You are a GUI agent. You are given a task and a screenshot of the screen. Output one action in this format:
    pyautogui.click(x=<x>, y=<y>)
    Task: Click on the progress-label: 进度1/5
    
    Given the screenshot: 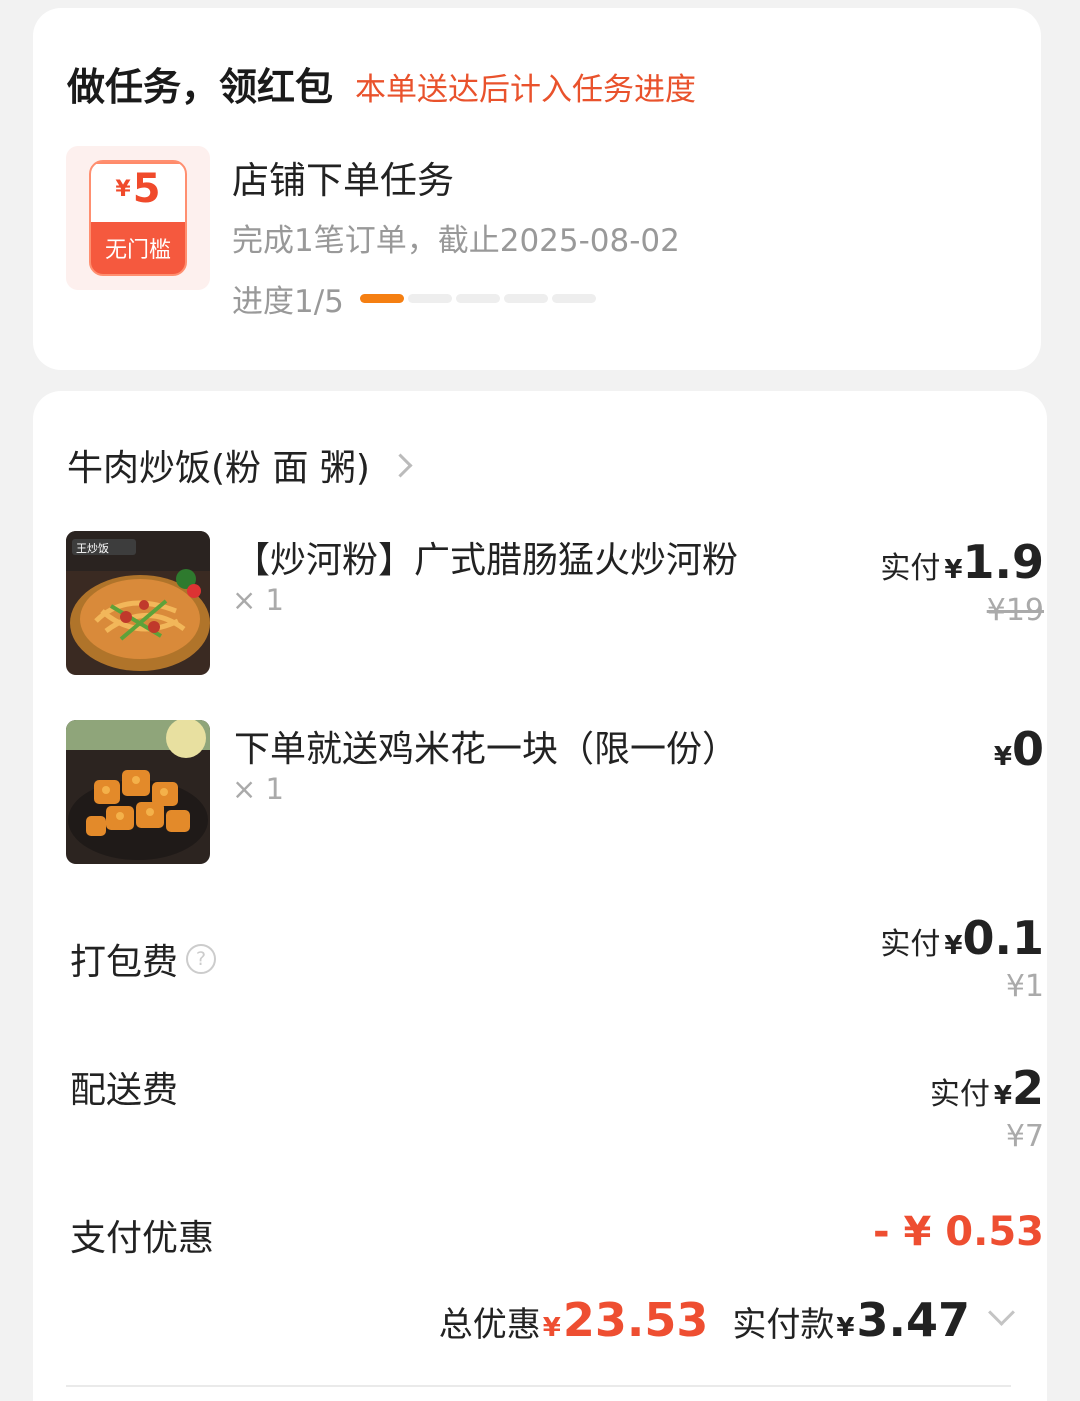 What is the action you would take?
    pyautogui.click(x=288, y=302)
    